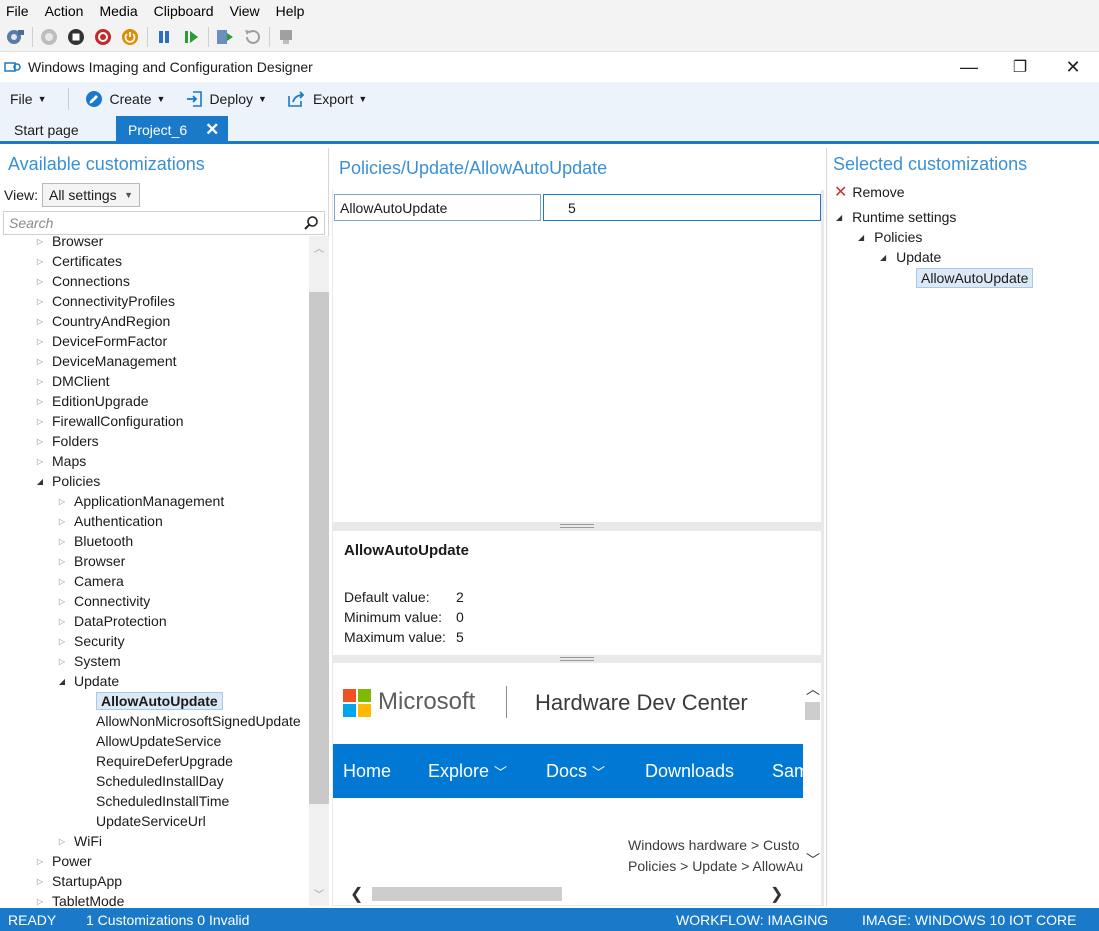 Image resolution: width=1099 pixels, height=931 pixels. I want to click on tree-item: ▷ EditionUpgrade, so click(91, 401).